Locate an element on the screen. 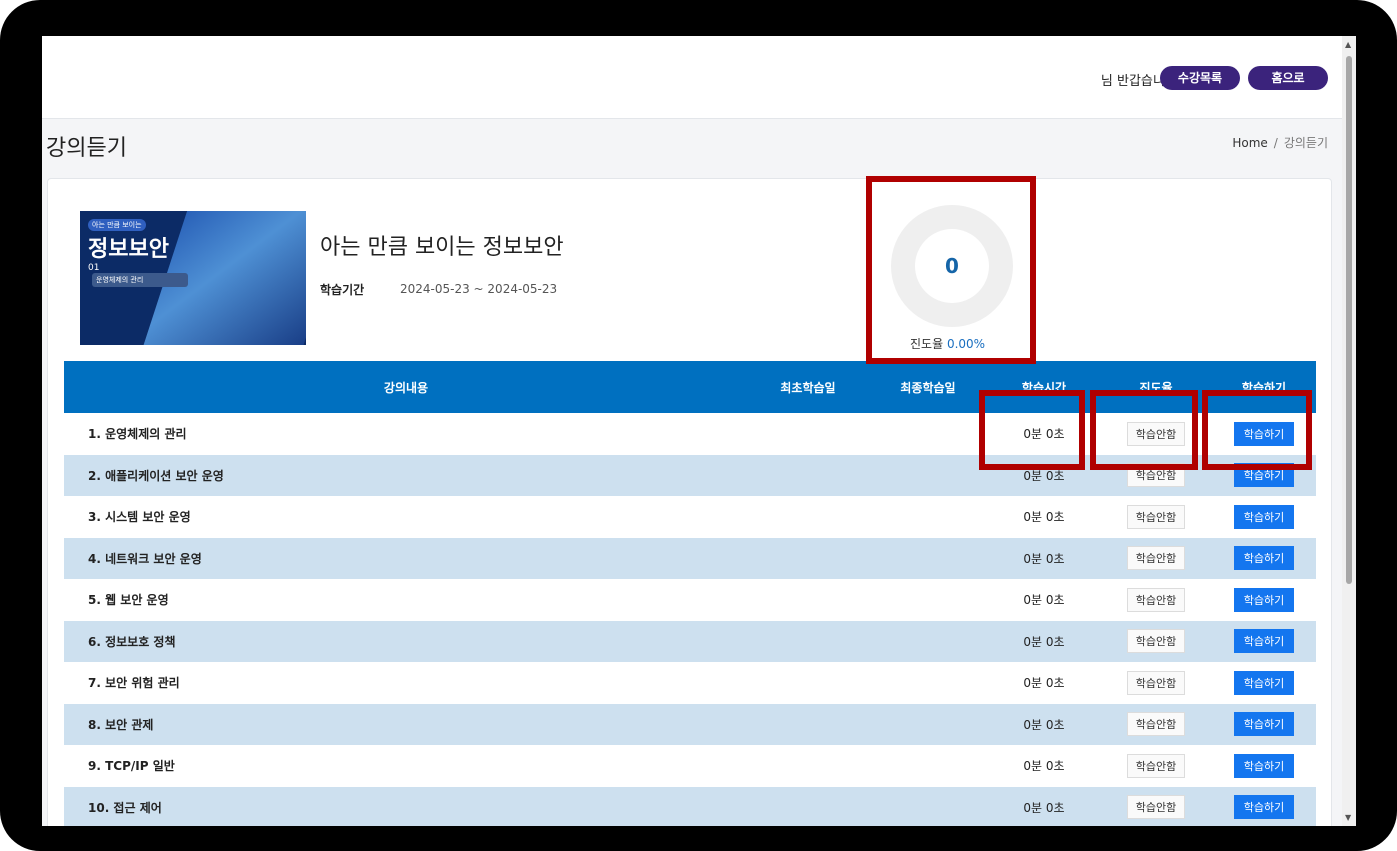 The width and height of the screenshot is (1397, 851). table-row: 8. 보안 관제 0분 0초 학습안함 학습하기 is located at coordinates (690, 724).